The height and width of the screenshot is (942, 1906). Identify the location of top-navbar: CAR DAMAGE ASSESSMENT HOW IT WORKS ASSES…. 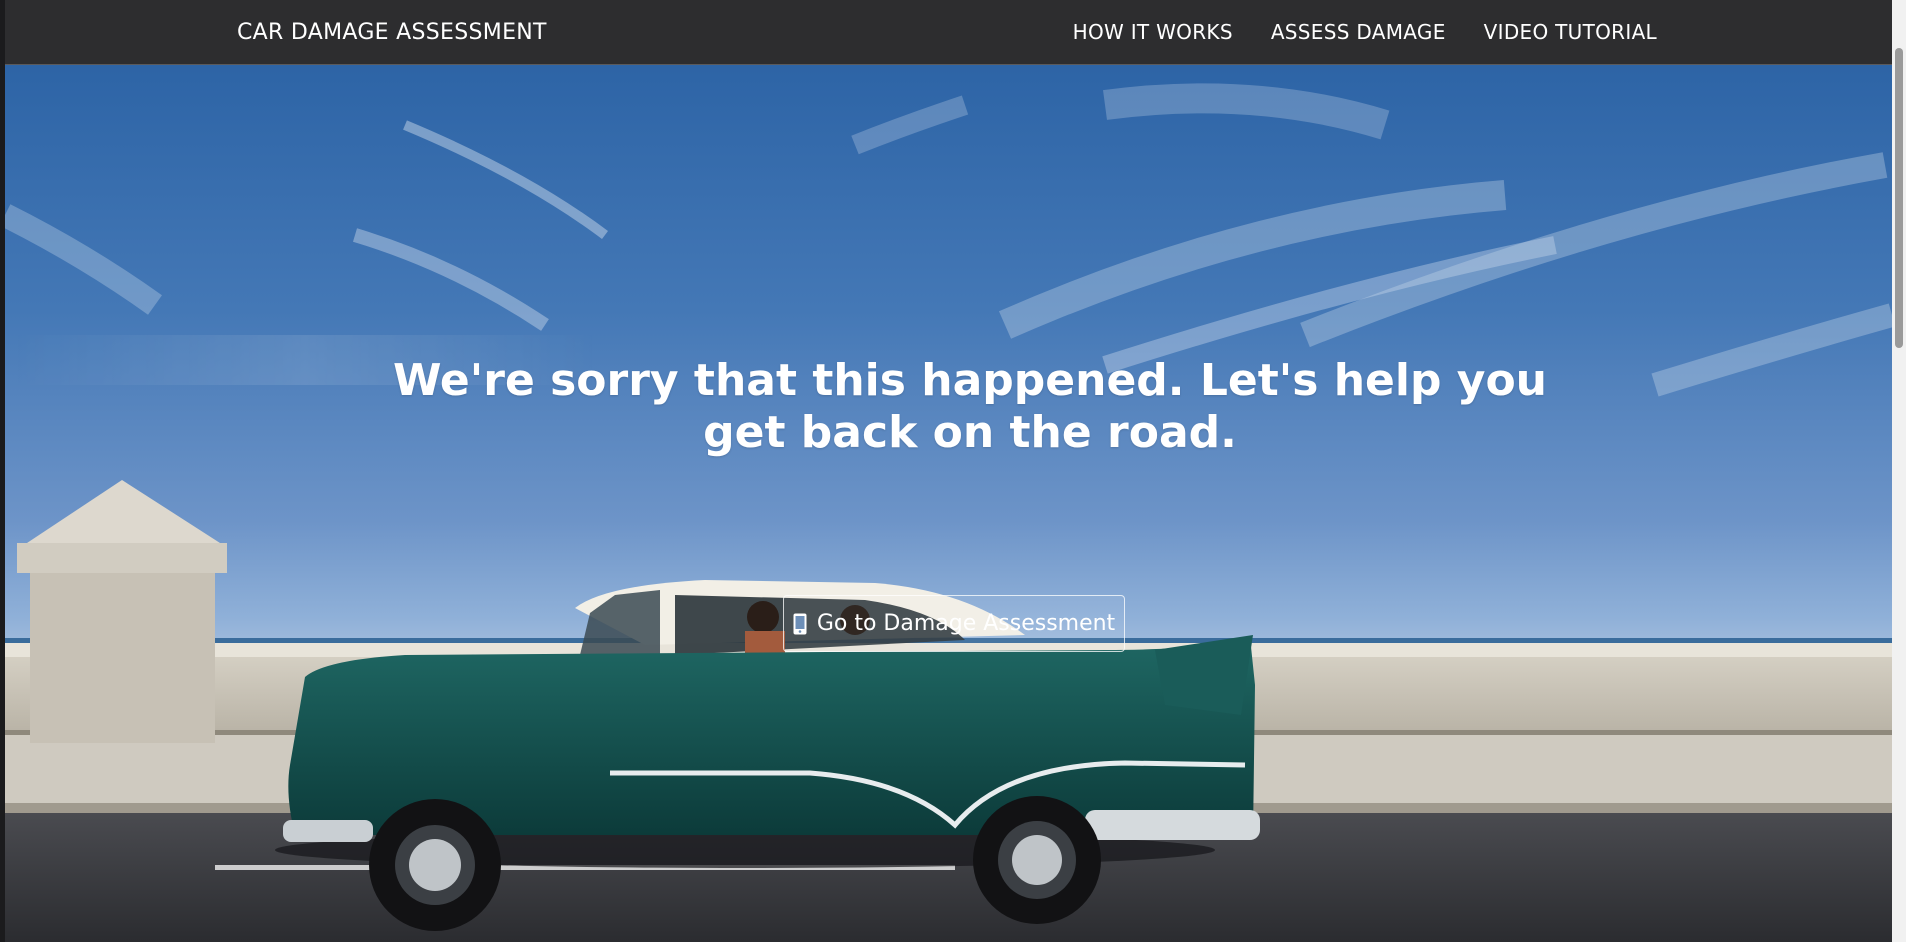
(948, 32).